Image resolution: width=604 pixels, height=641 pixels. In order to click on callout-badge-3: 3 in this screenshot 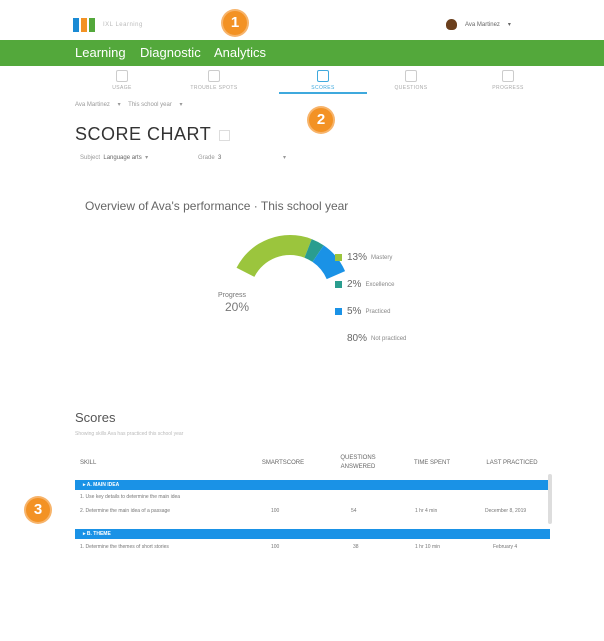, I will do `click(38, 510)`.